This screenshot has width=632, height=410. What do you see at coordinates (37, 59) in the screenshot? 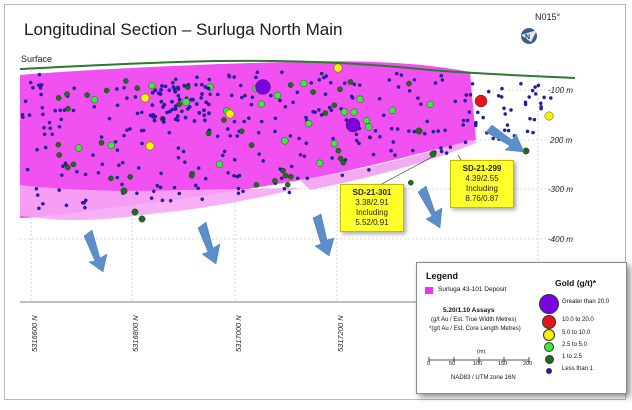
I see `surface-label: Surface` at bounding box center [37, 59].